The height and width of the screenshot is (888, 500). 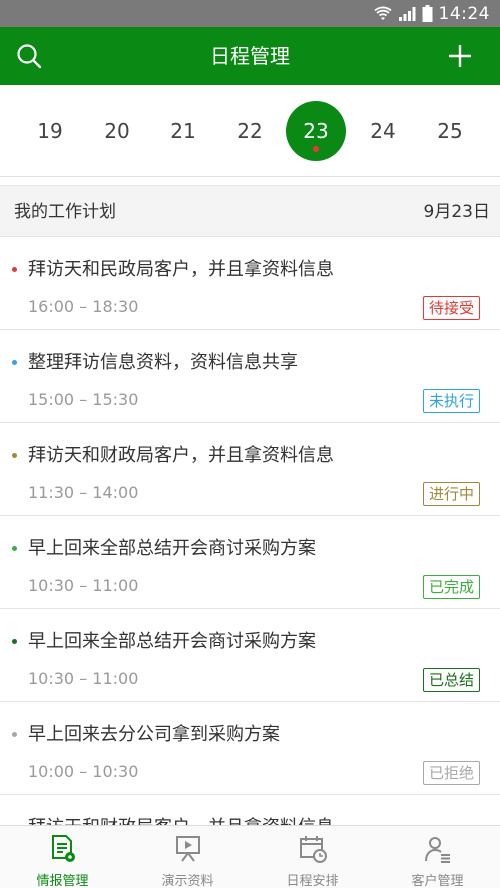 What do you see at coordinates (83, 492) in the screenshot?
I see `task-time: 11:30 – 14:00` at bounding box center [83, 492].